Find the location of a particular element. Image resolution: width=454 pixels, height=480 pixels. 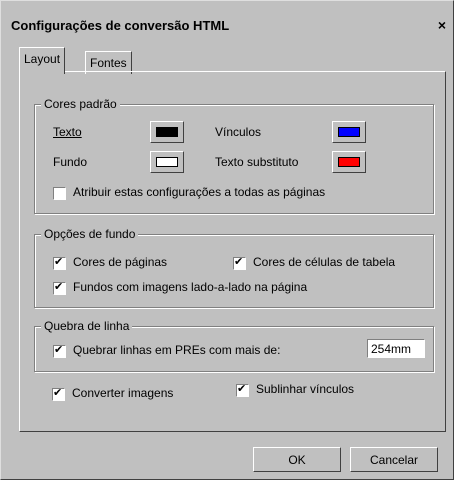

label-fundo: Fundo is located at coordinates (70, 162).